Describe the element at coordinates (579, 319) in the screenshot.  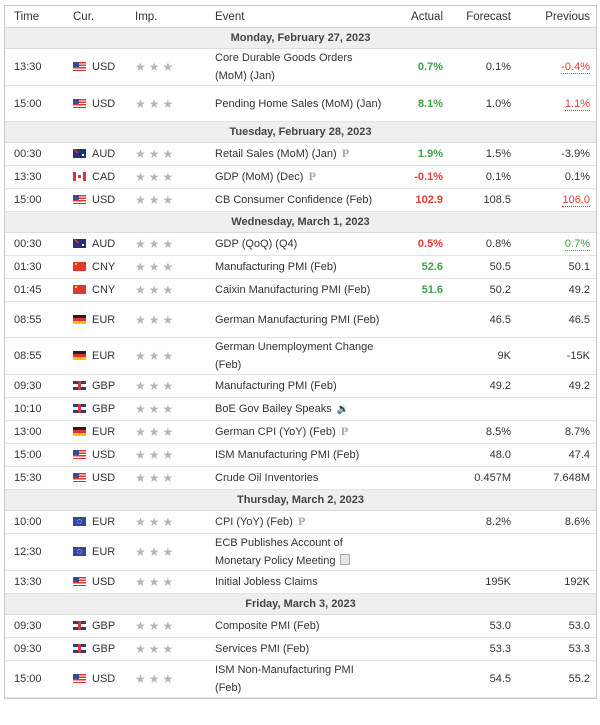
I see `previous-value: 46.5` at that location.